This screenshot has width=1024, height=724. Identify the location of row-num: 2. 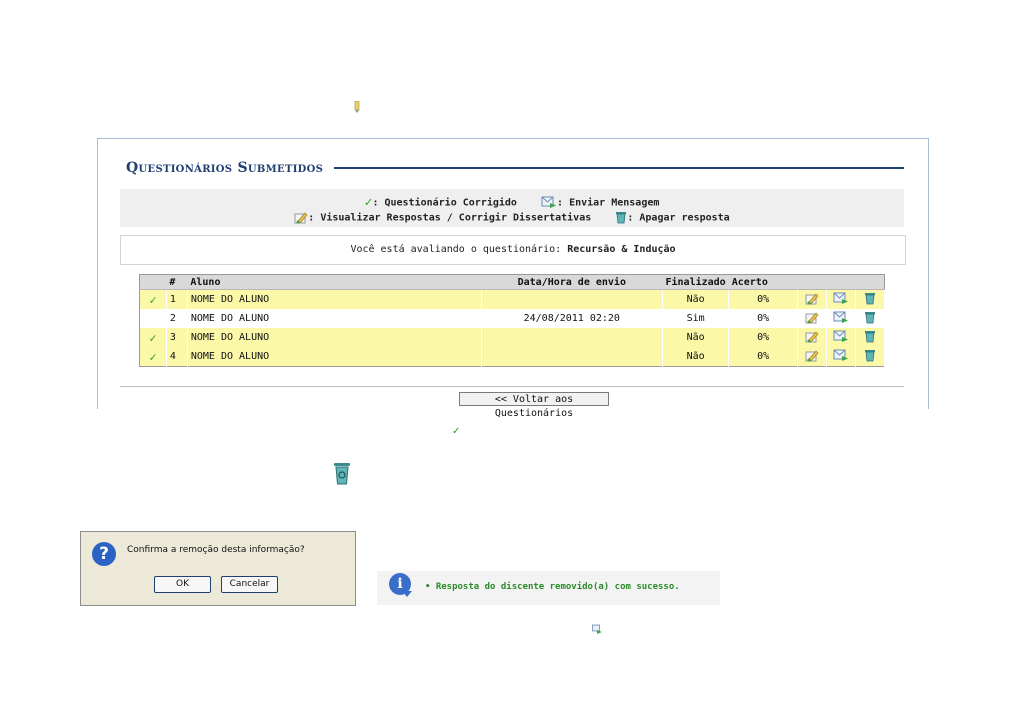
(177, 318).